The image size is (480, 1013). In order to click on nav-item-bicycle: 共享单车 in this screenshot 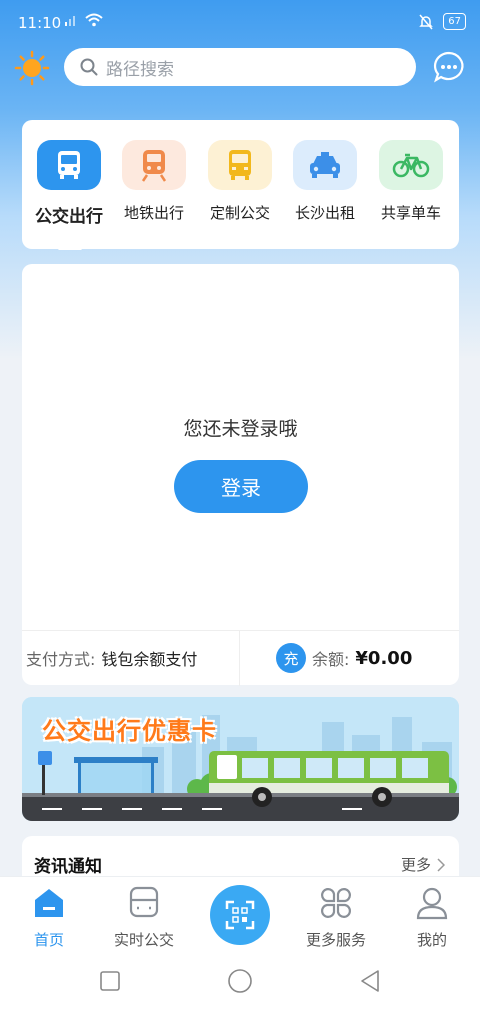, I will do `click(411, 181)`.